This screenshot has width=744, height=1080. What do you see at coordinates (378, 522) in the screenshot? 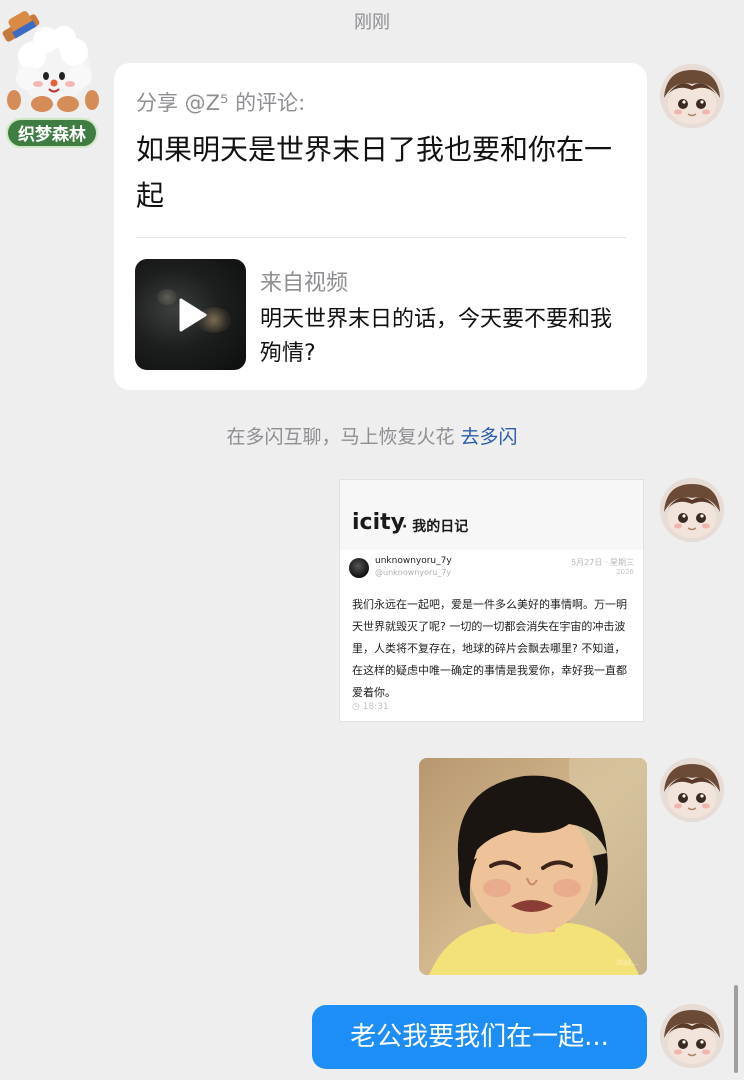
I see `icity-logo: icity` at bounding box center [378, 522].